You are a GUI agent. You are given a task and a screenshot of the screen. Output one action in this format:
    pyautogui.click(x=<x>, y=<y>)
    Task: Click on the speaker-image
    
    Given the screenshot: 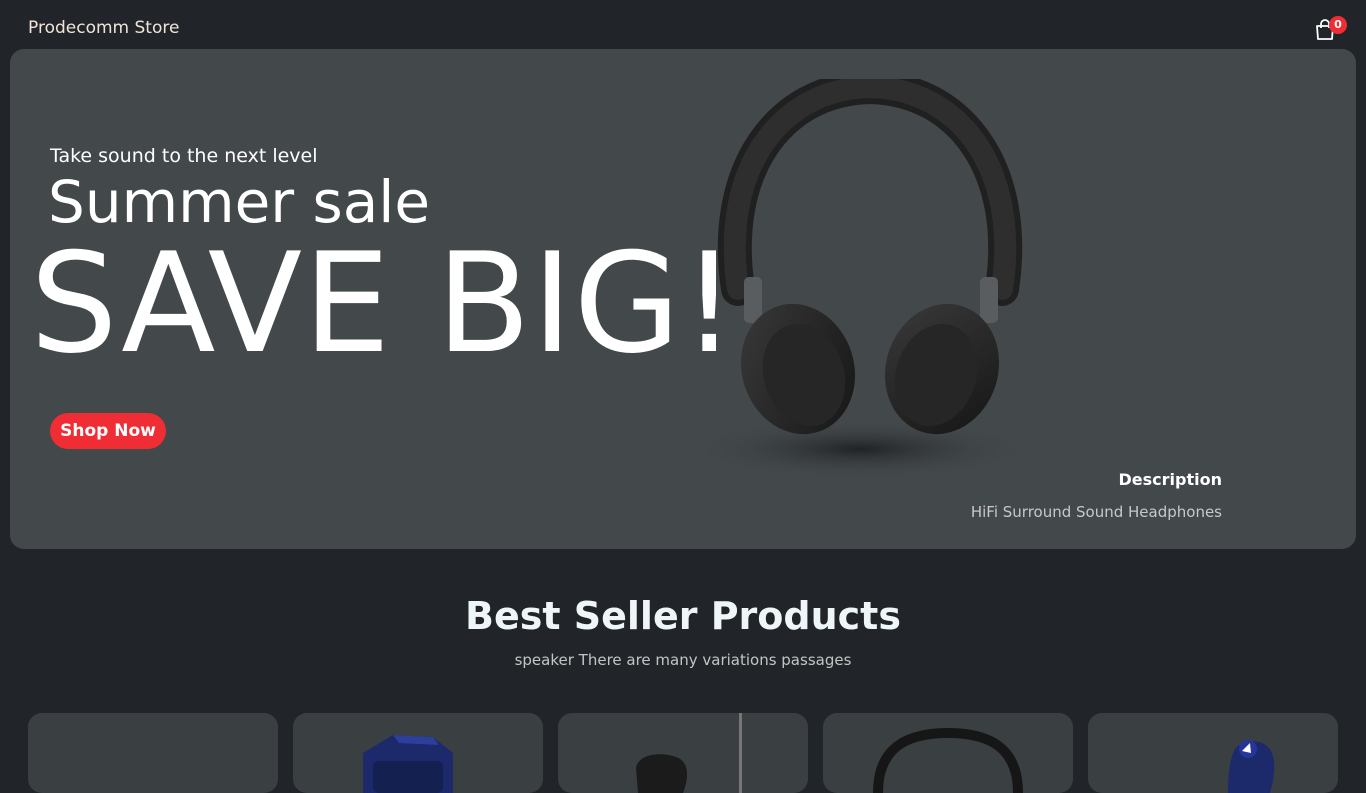 What is the action you would take?
    pyautogui.click(x=1251, y=766)
    